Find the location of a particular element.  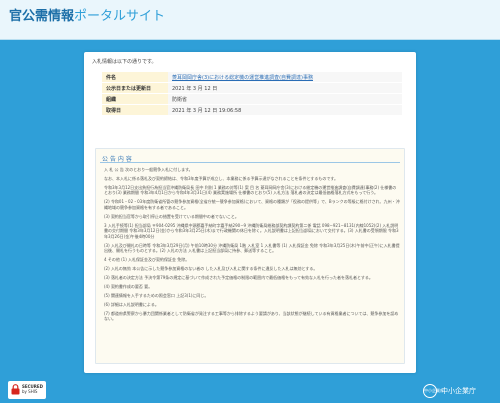

security-seal: SECURED by SHIS is located at coordinates (27, 390).